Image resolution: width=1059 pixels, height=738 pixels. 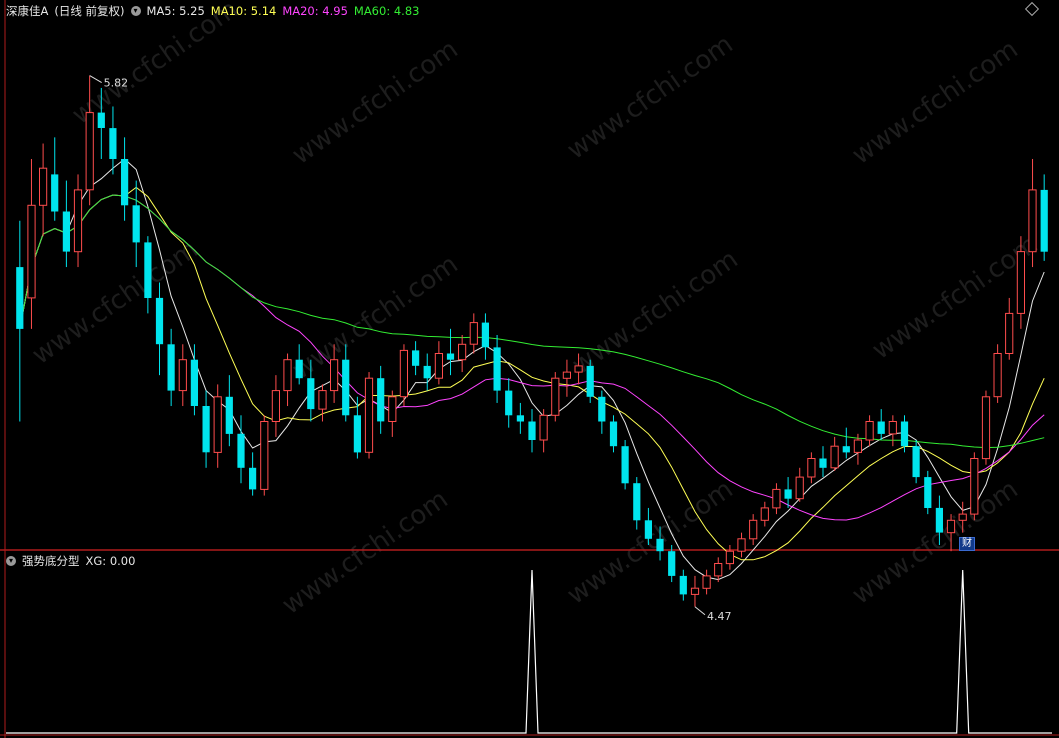 I want to click on indicator-header: ▾ 强势底分型 XG: 0.00, so click(x=70, y=561).